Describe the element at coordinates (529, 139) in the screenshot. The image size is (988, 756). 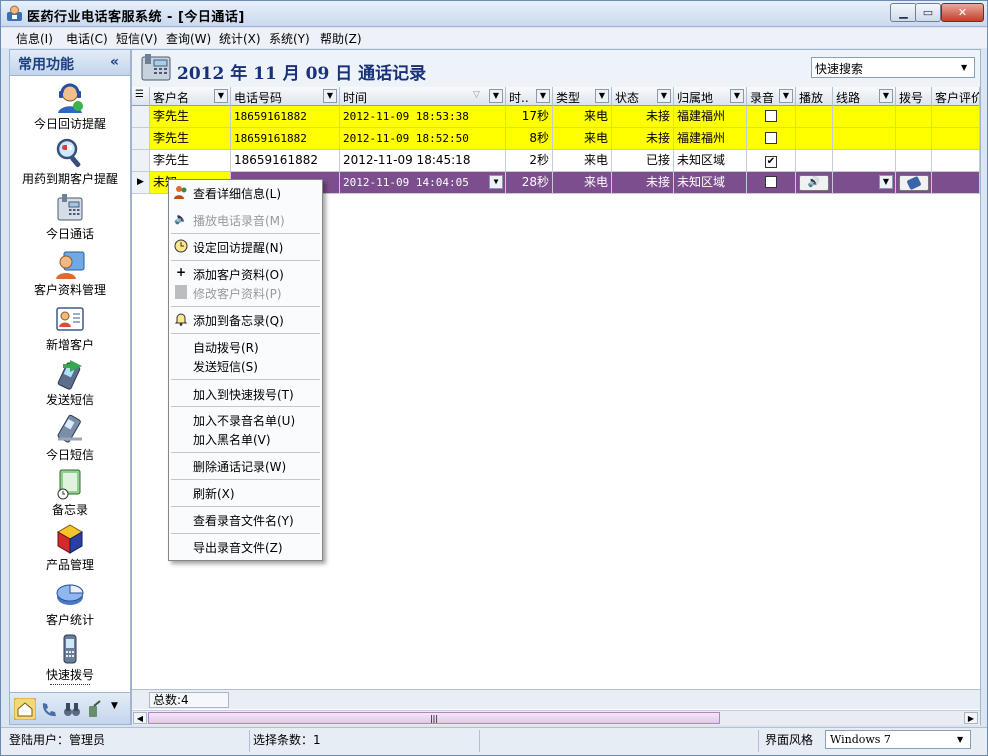
I see `cell-duration: 8秒` at that location.